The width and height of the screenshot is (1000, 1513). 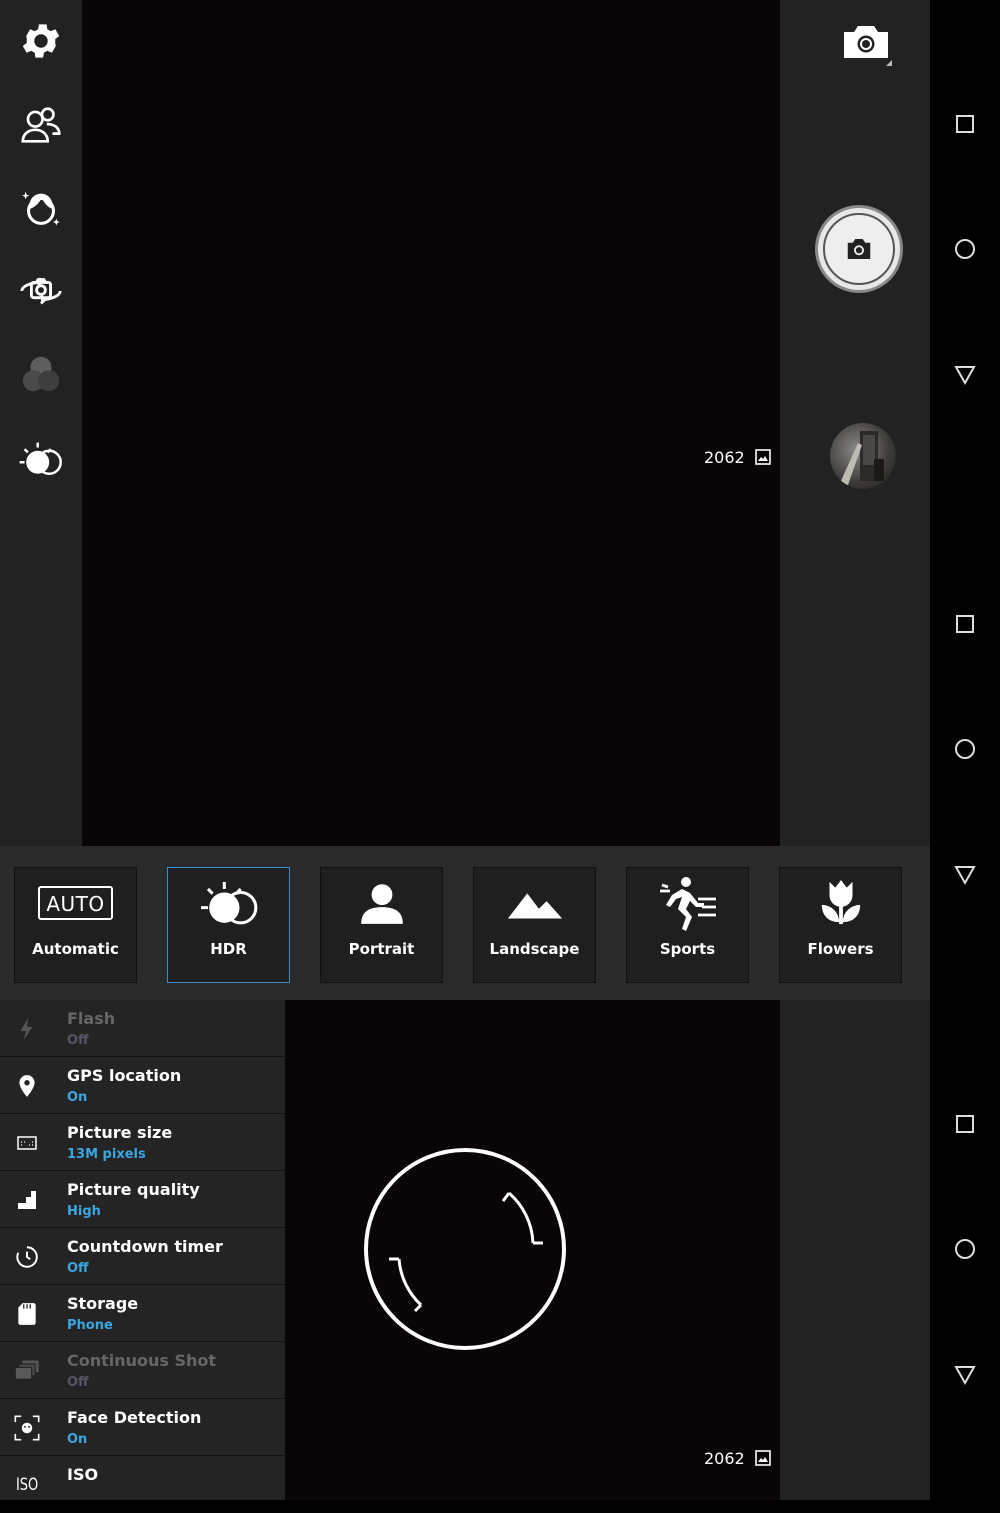 I want to click on camera-mode-switch-icon, so click(x=866, y=44).